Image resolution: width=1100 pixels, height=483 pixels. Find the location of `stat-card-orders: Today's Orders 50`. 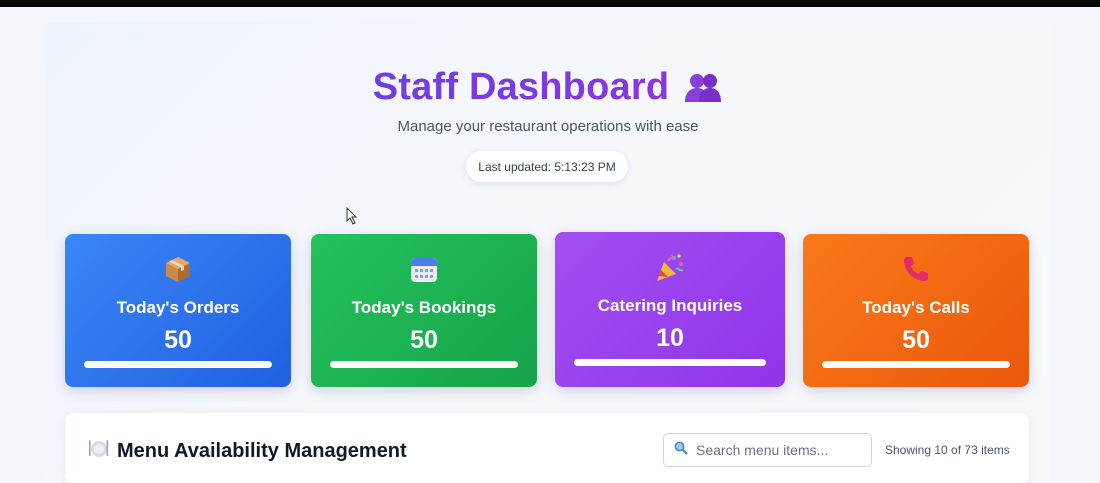

stat-card-orders: Today's Orders 50 is located at coordinates (178, 310).